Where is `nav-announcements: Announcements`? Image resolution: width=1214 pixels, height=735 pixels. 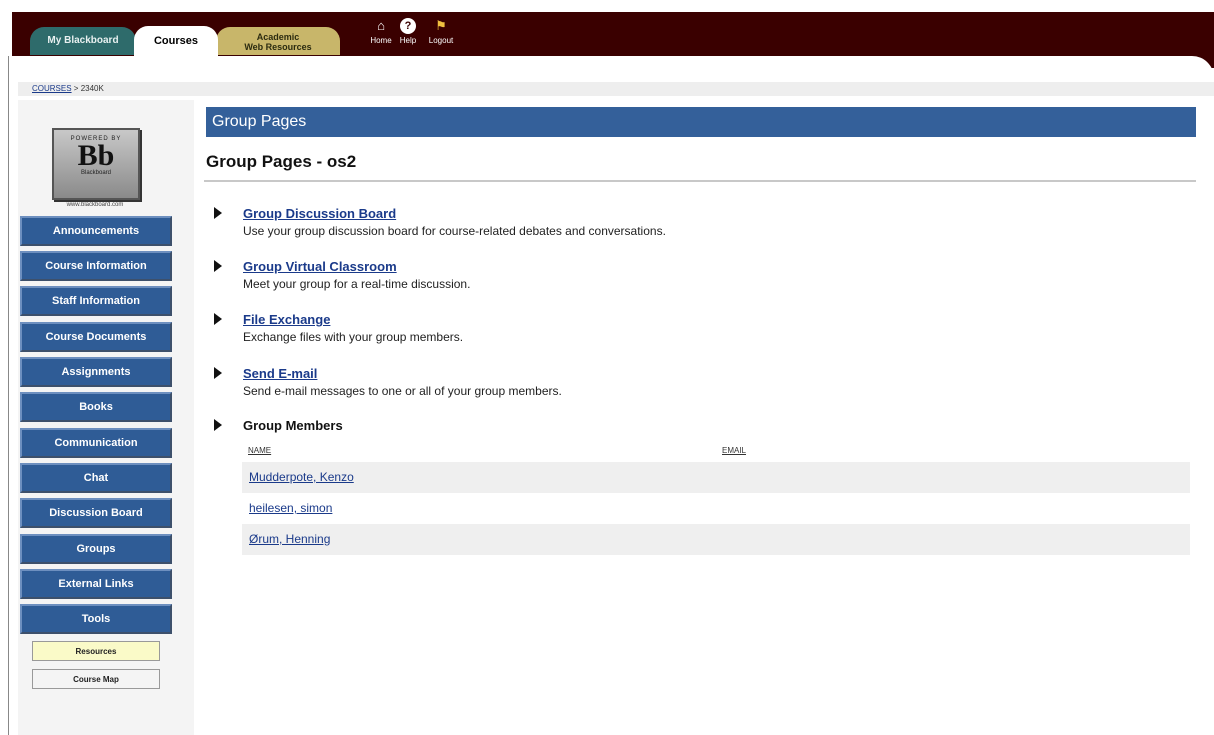
nav-announcements: Announcements is located at coordinates (96, 231).